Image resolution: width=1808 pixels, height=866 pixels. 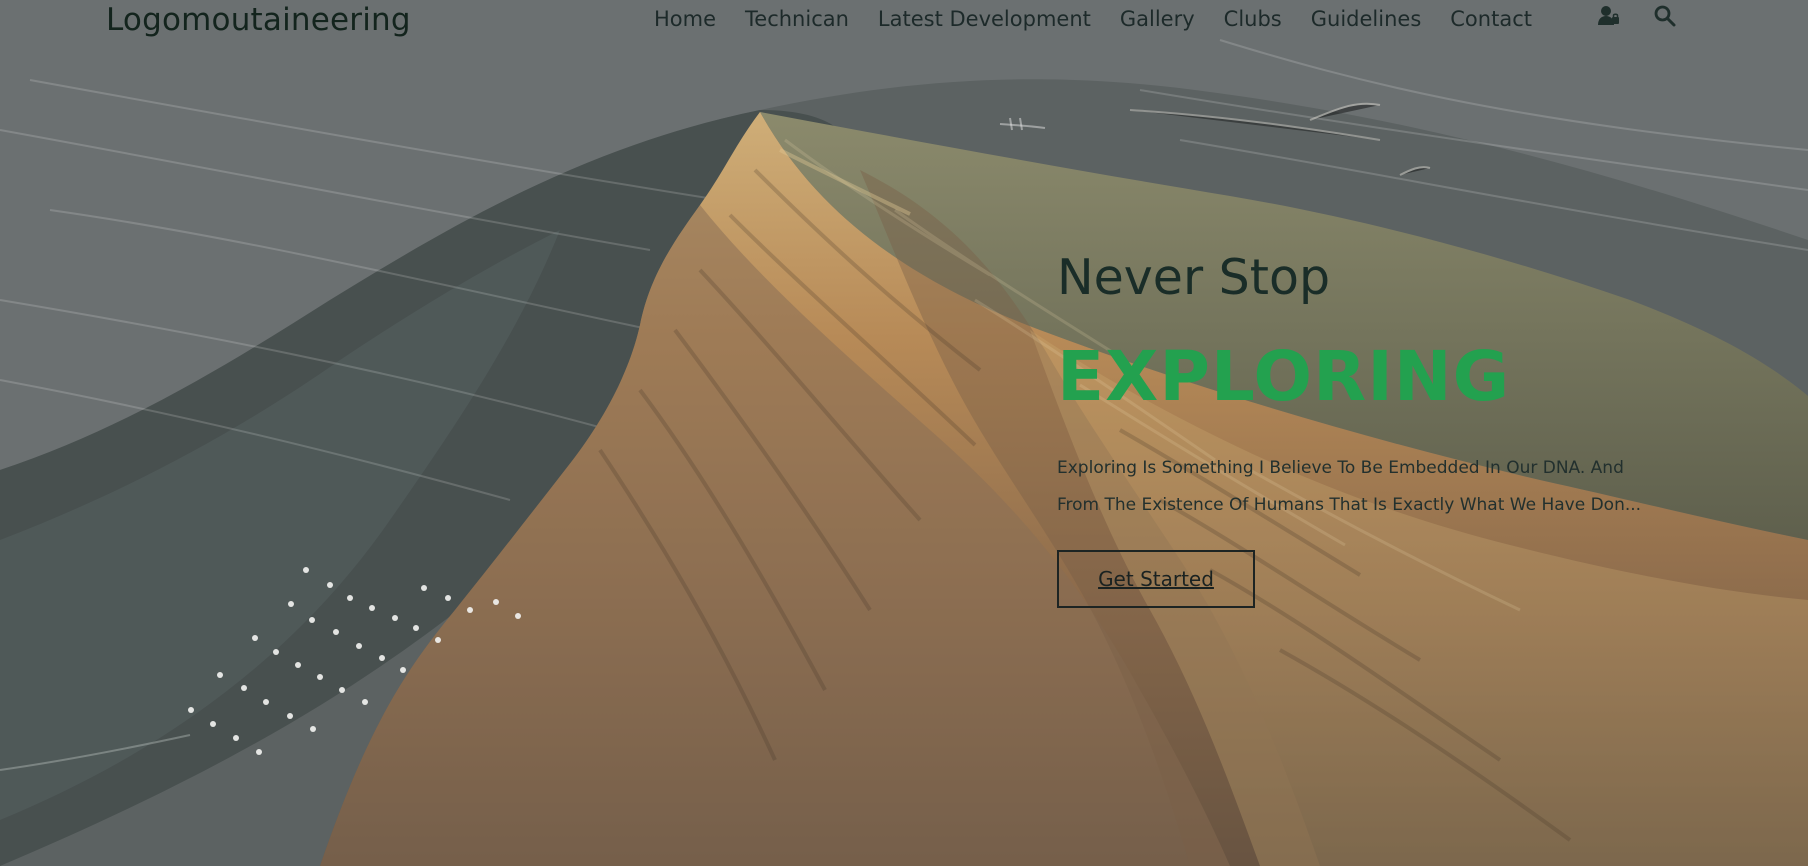 I want to click on nav-clubs-link: Clubs, so click(x=1253, y=19).